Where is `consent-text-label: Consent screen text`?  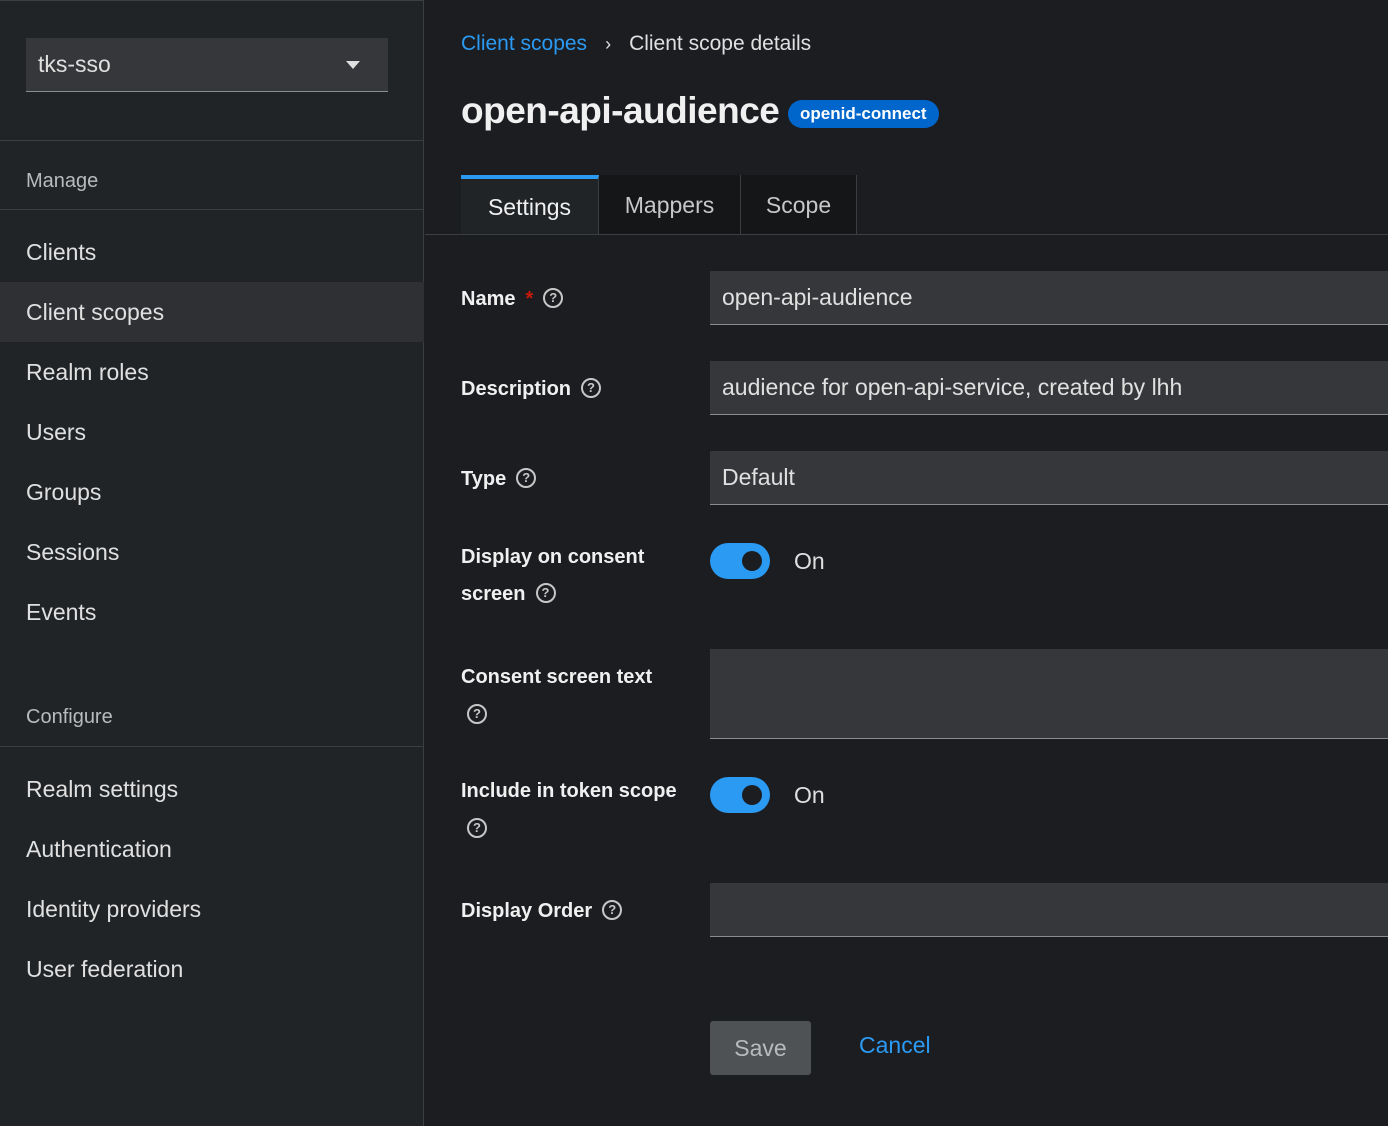 consent-text-label: Consent screen text is located at coordinates (556, 677).